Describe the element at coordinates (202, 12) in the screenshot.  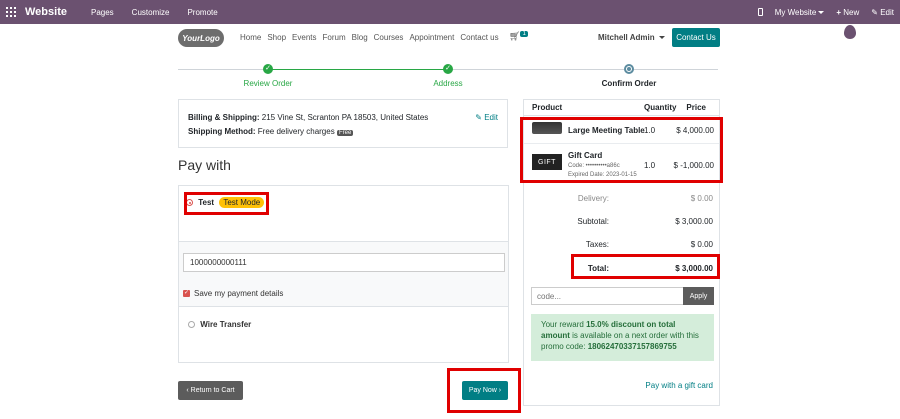
I see `admin-menu-promote: Promote` at that location.